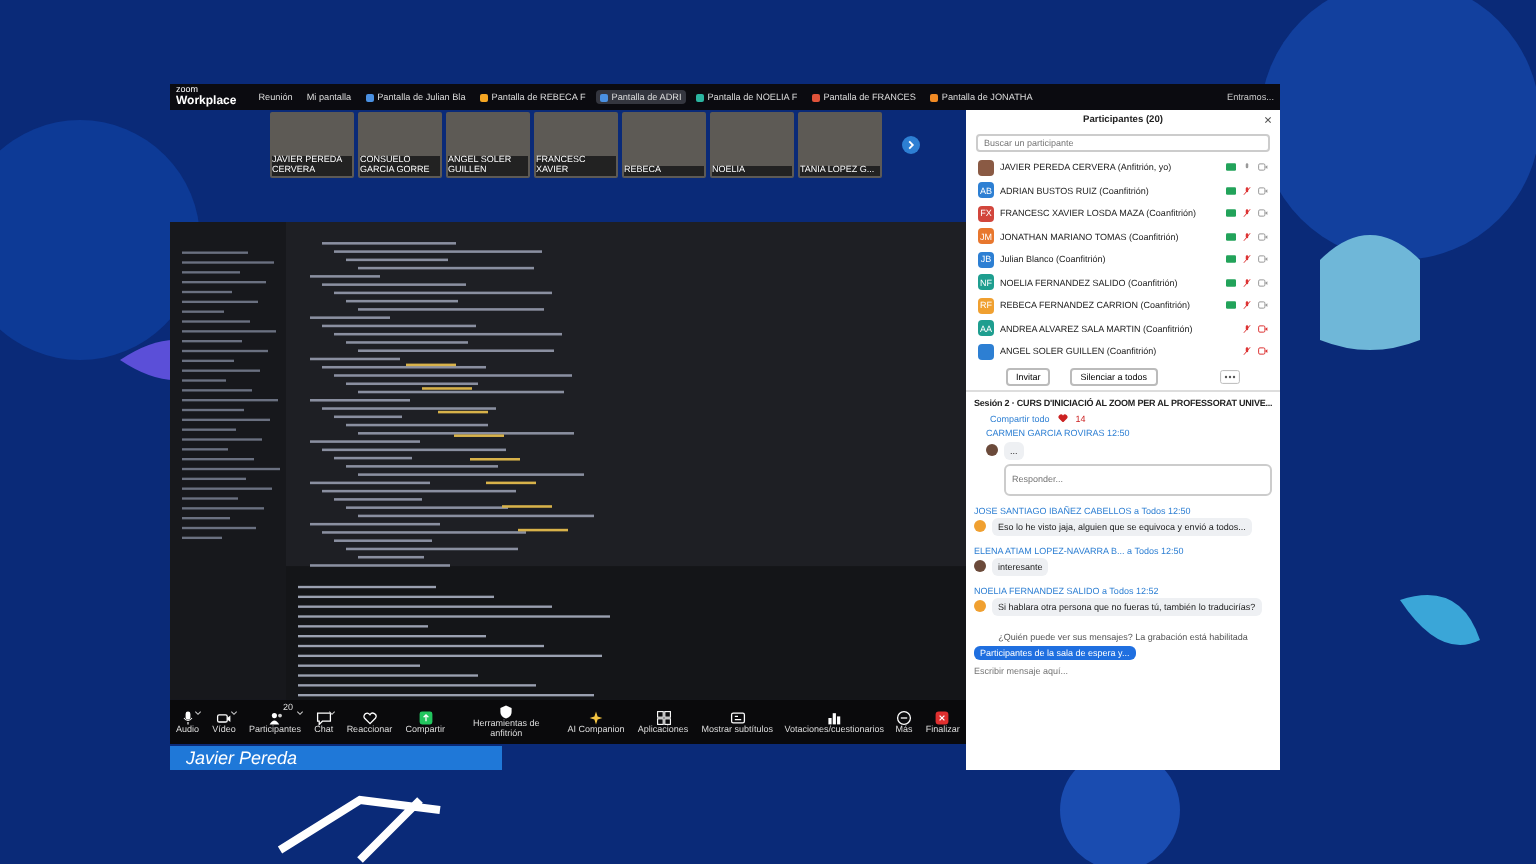 This screenshot has width=1536, height=864. I want to click on close-icon, so click(1268, 120).